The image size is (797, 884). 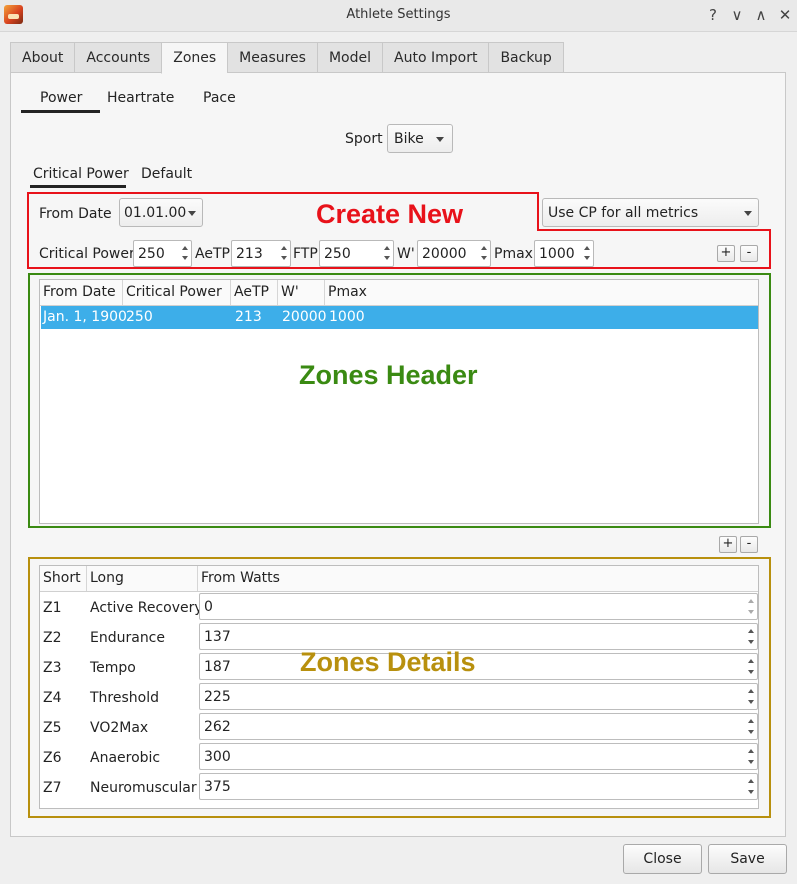 What do you see at coordinates (398, 14) in the screenshot?
I see `window-title: Athlete Settings` at bounding box center [398, 14].